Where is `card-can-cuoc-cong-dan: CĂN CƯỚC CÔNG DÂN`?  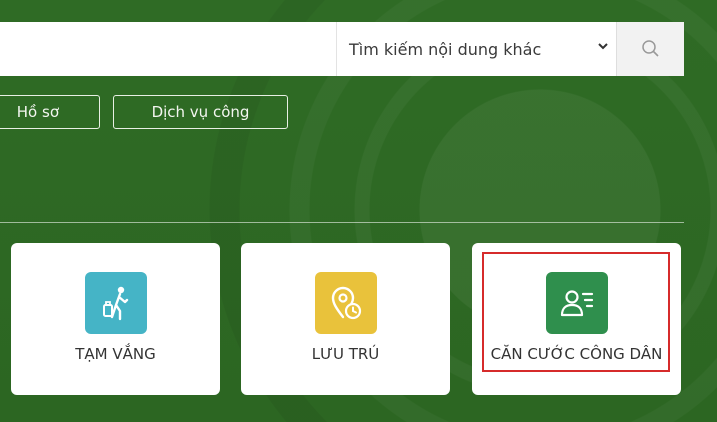
card-can-cuoc-cong-dan: CĂN CƯỚC CÔNG DÂN is located at coordinates (576, 319).